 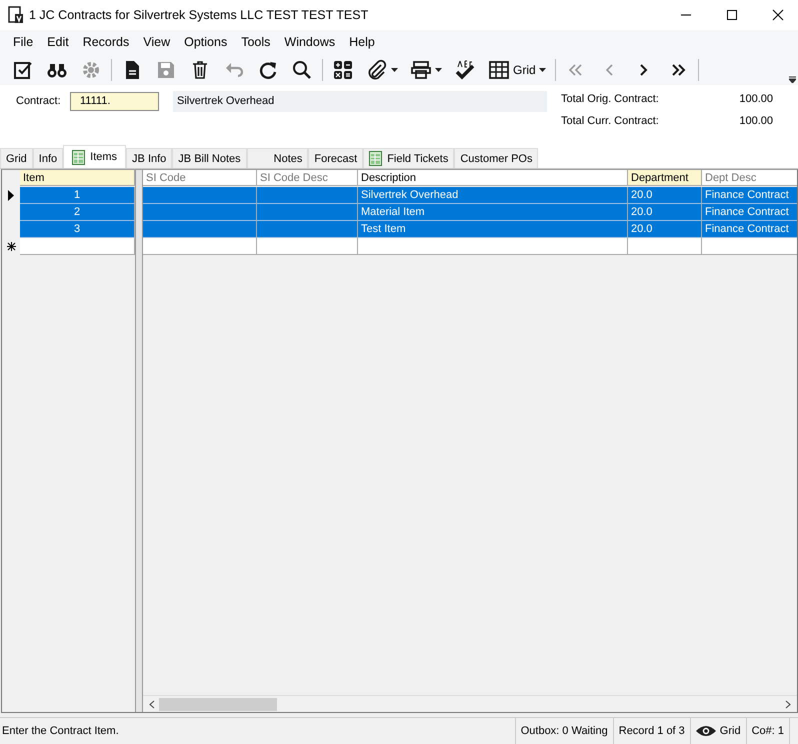 What do you see at coordinates (788, 704) in the screenshot?
I see `scroll-right-icon` at bounding box center [788, 704].